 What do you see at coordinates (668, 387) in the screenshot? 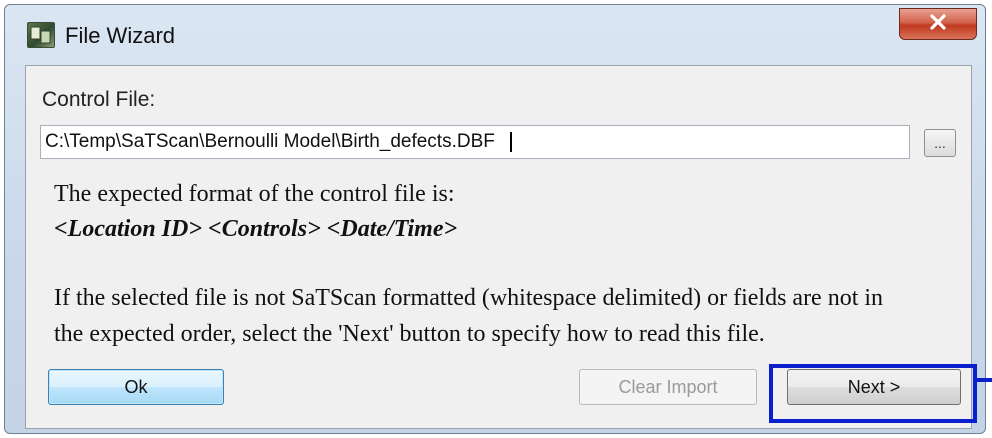
I see `clear-import-button: Clear Import` at bounding box center [668, 387].